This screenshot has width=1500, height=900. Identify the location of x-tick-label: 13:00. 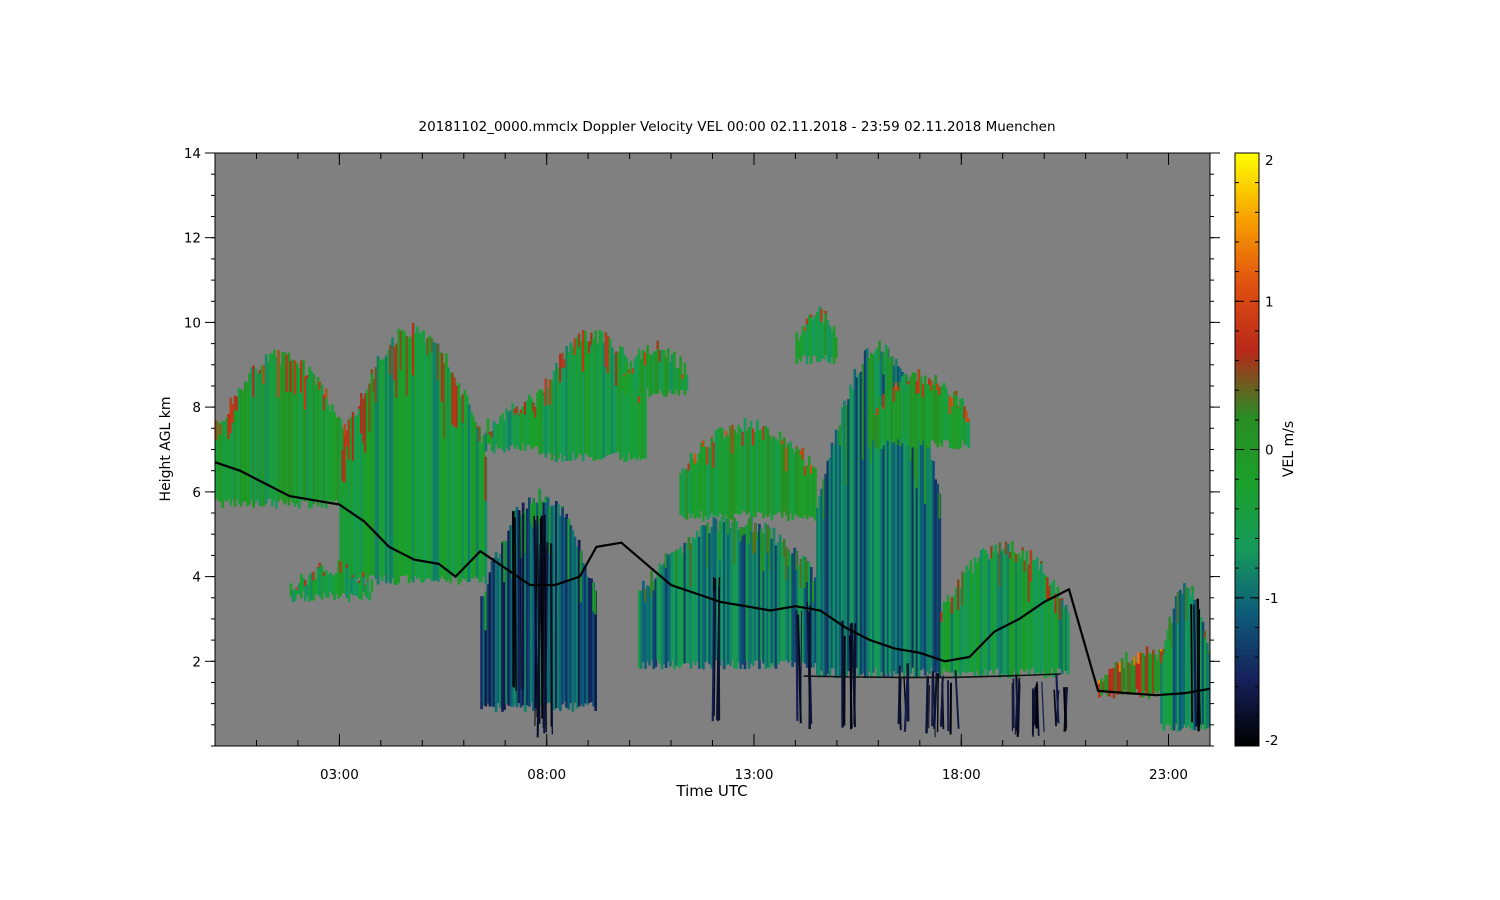
(754, 775).